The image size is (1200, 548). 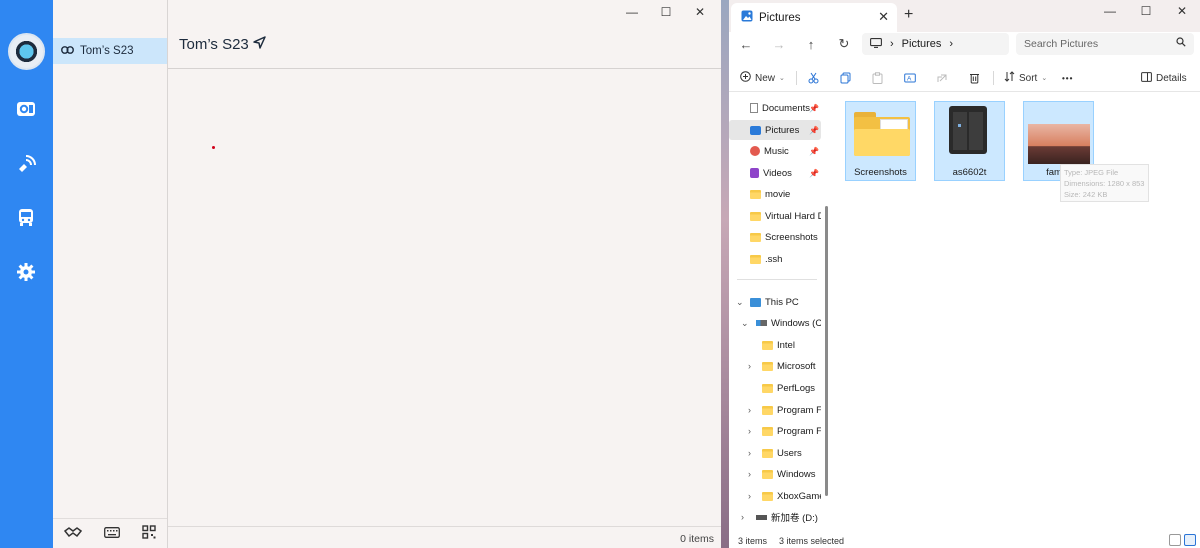 I want to click on cut-icon, so click(x=813, y=78).